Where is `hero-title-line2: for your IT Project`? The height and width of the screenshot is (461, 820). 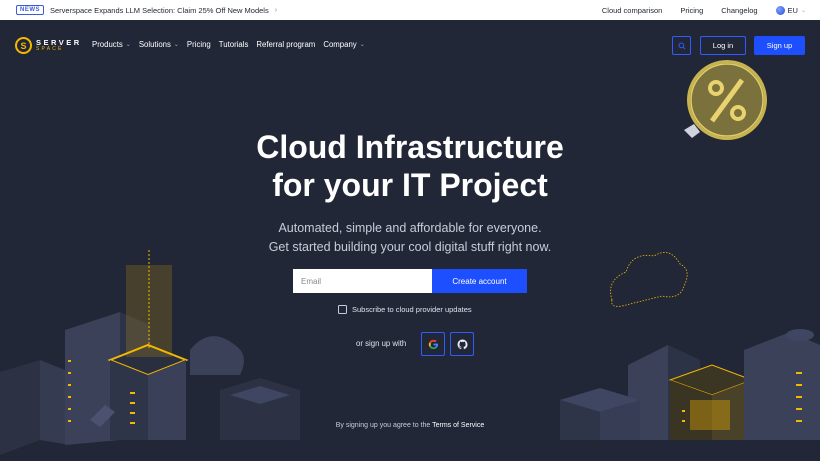
hero-title-line2: for your IT Project is located at coordinates (410, 185).